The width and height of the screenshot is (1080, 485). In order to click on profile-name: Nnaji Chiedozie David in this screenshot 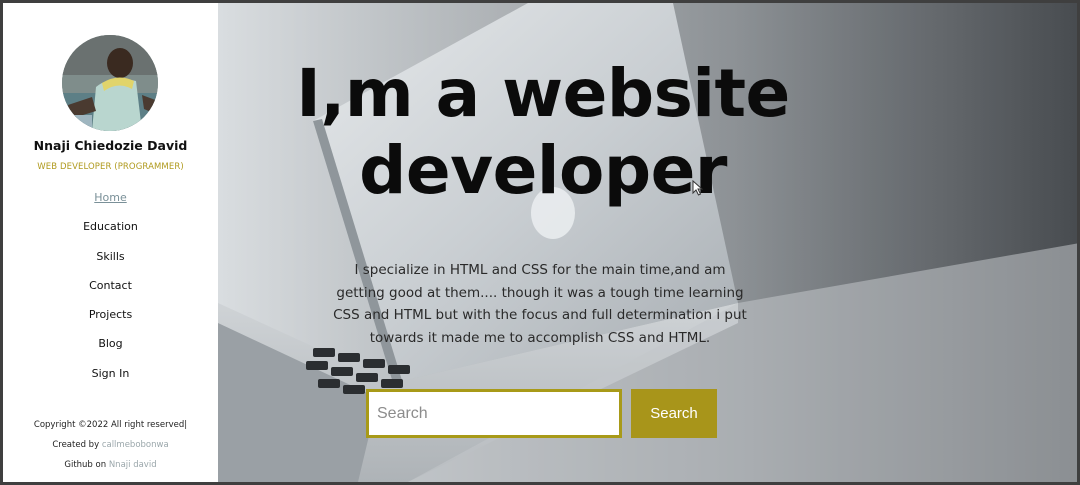, I will do `click(110, 145)`.